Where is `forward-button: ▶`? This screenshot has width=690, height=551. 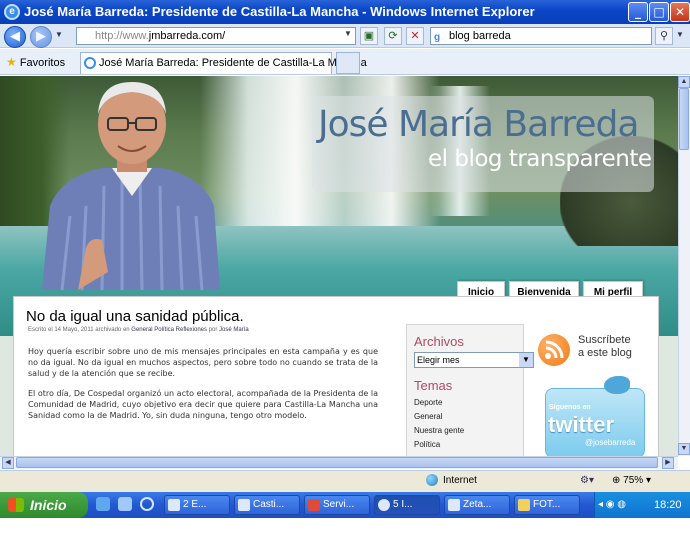 forward-button: ▶ is located at coordinates (41, 37).